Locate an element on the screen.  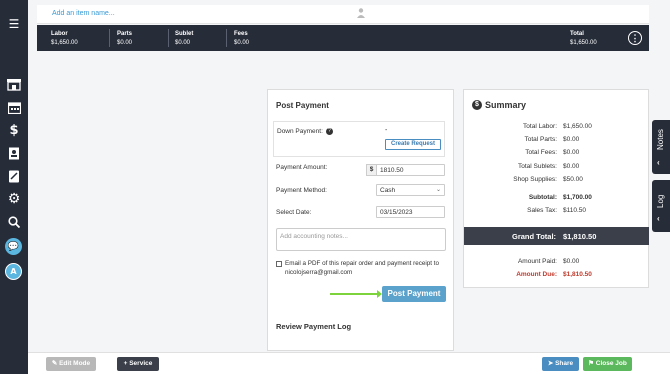
email-pdf-checkbox is located at coordinates (279, 264).